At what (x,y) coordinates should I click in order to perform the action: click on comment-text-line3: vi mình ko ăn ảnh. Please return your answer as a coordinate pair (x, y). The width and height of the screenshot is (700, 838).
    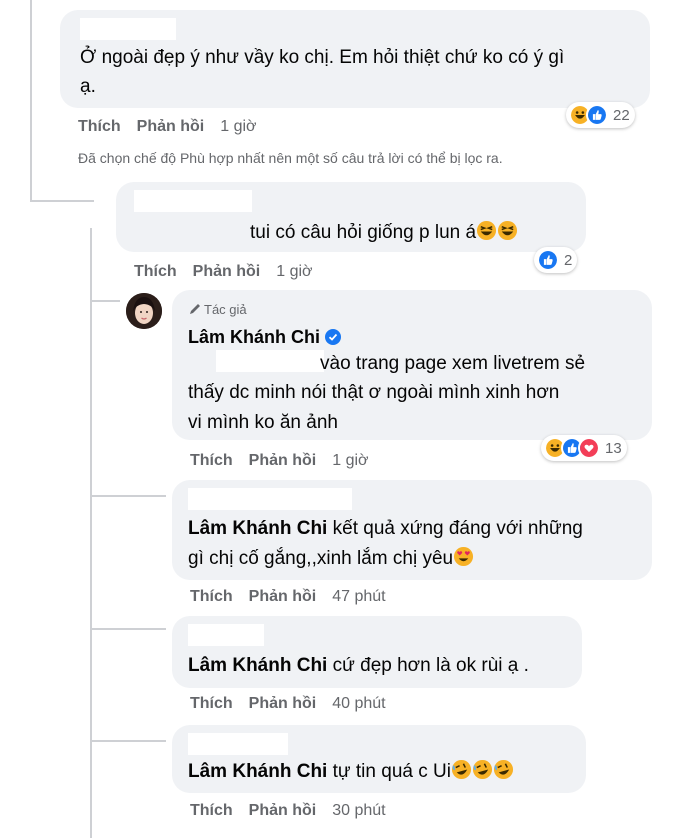
    Looking at the image, I should click on (263, 422).